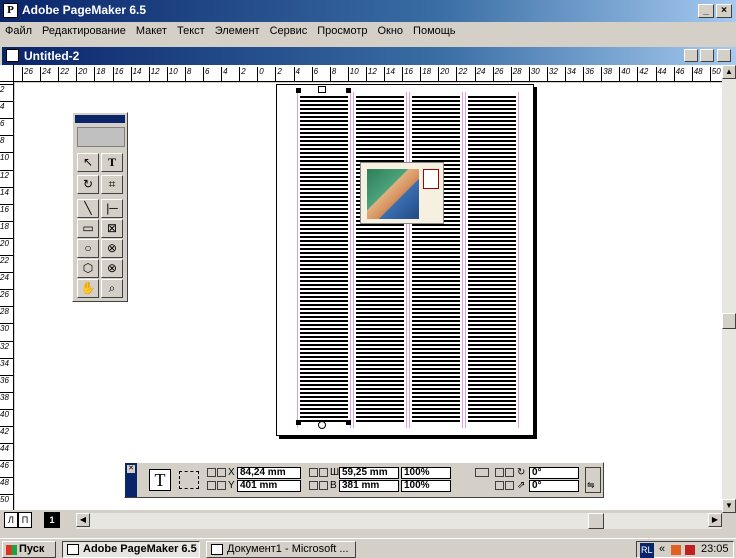 Image resolution: width=736 pixels, height=558 pixels. What do you see at coordinates (6, 499) in the screenshot?
I see `ruler-tick-label: 50` at bounding box center [6, 499].